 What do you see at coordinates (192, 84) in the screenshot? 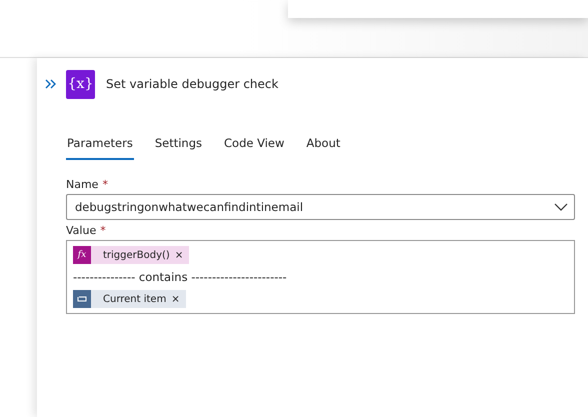
I see `action-title: Set variable debugger check` at bounding box center [192, 84].